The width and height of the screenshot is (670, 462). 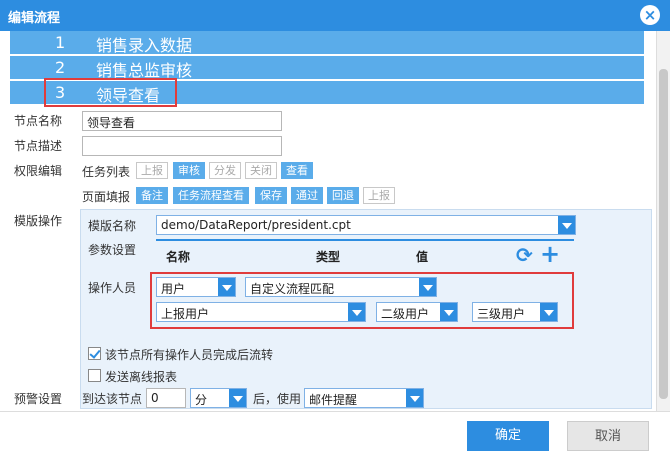 I want to click on cancel-button: 取消, so click(x=608, y=436).